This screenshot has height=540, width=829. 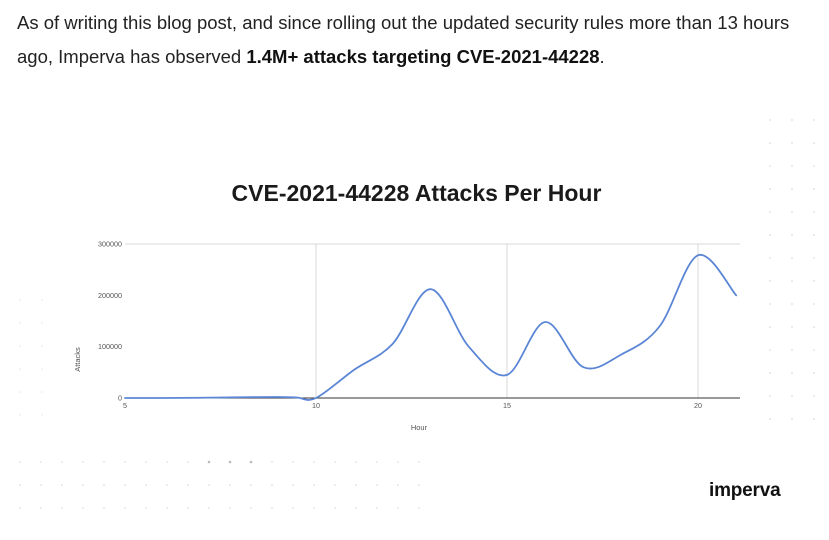 I want to click on y-tick-label: 100000, so click(x=110, y=346).